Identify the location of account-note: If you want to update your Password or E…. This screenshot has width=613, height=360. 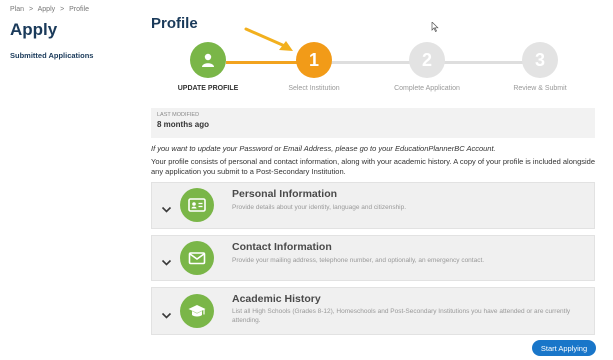
(323, 148).